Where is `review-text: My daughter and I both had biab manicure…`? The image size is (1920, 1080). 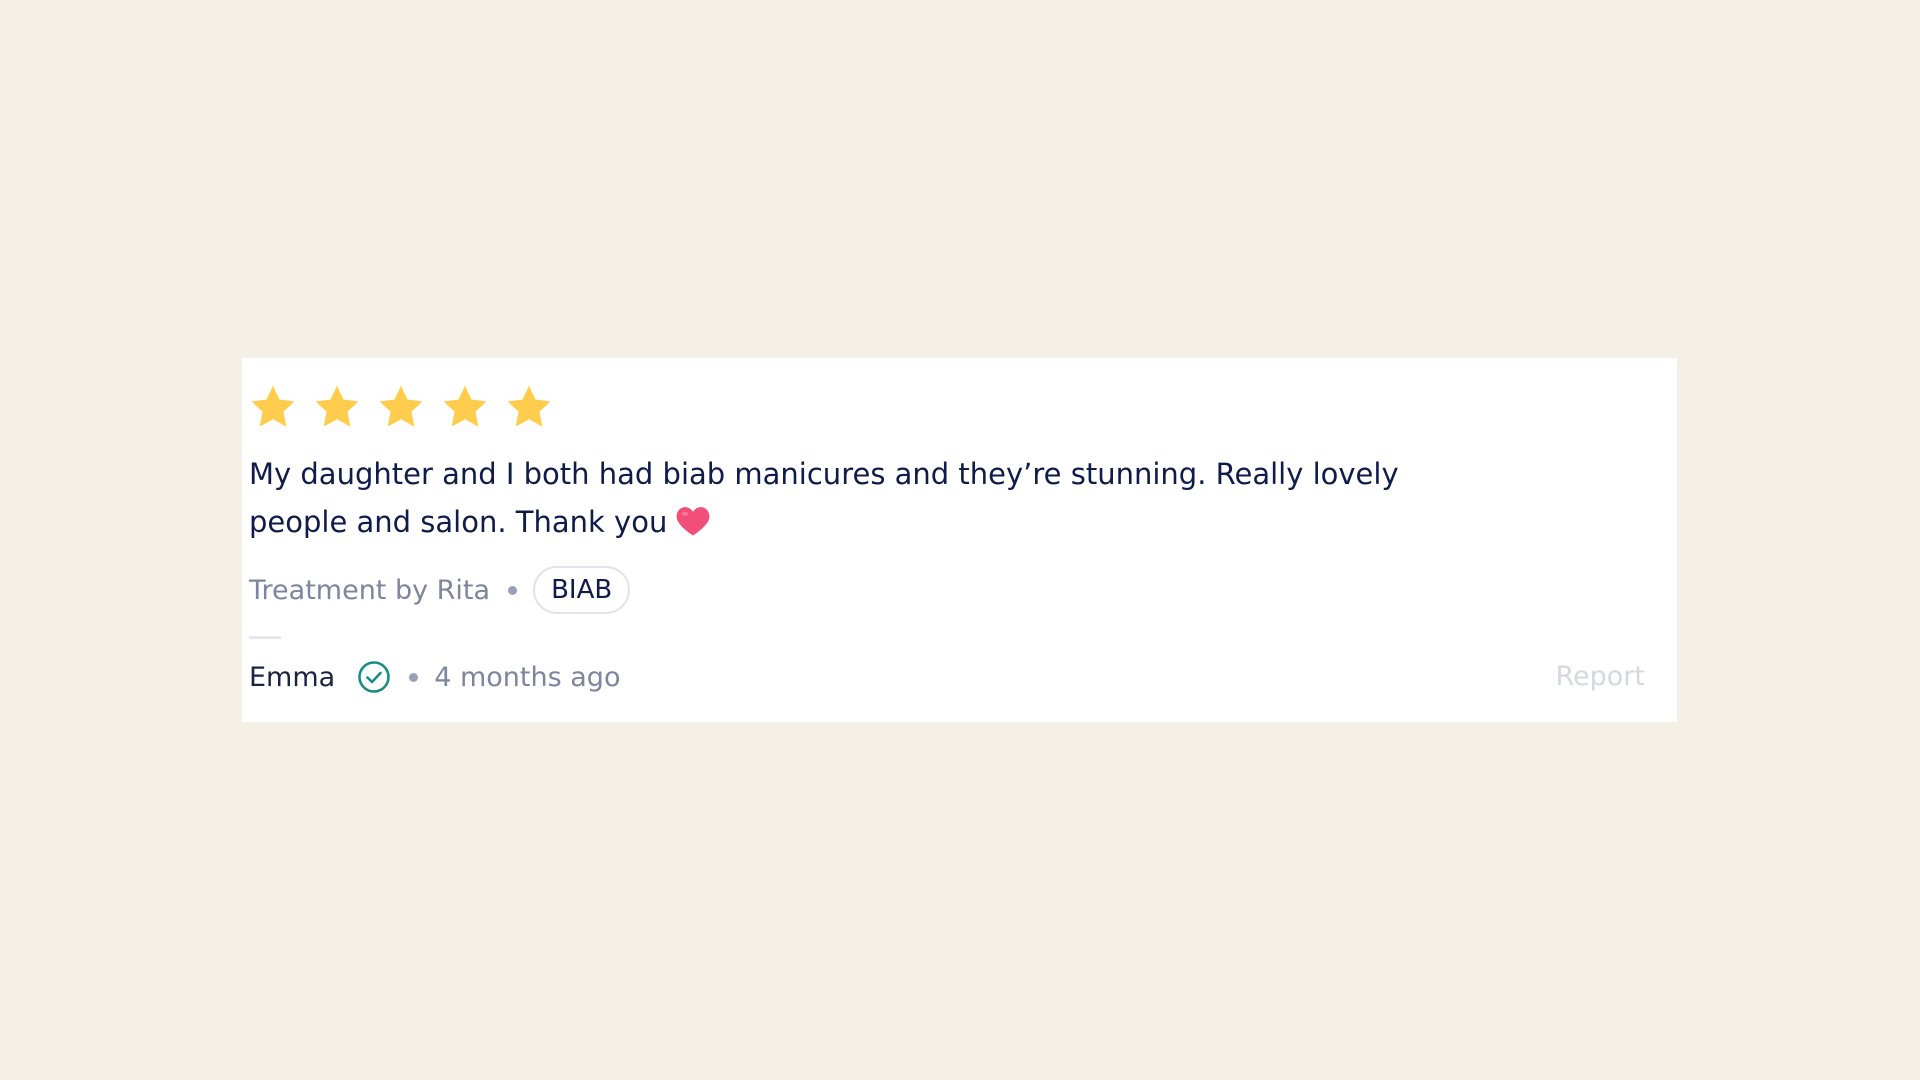
review-text: My daughter and I both had biab manicure… is located at coordinates (859, 498).